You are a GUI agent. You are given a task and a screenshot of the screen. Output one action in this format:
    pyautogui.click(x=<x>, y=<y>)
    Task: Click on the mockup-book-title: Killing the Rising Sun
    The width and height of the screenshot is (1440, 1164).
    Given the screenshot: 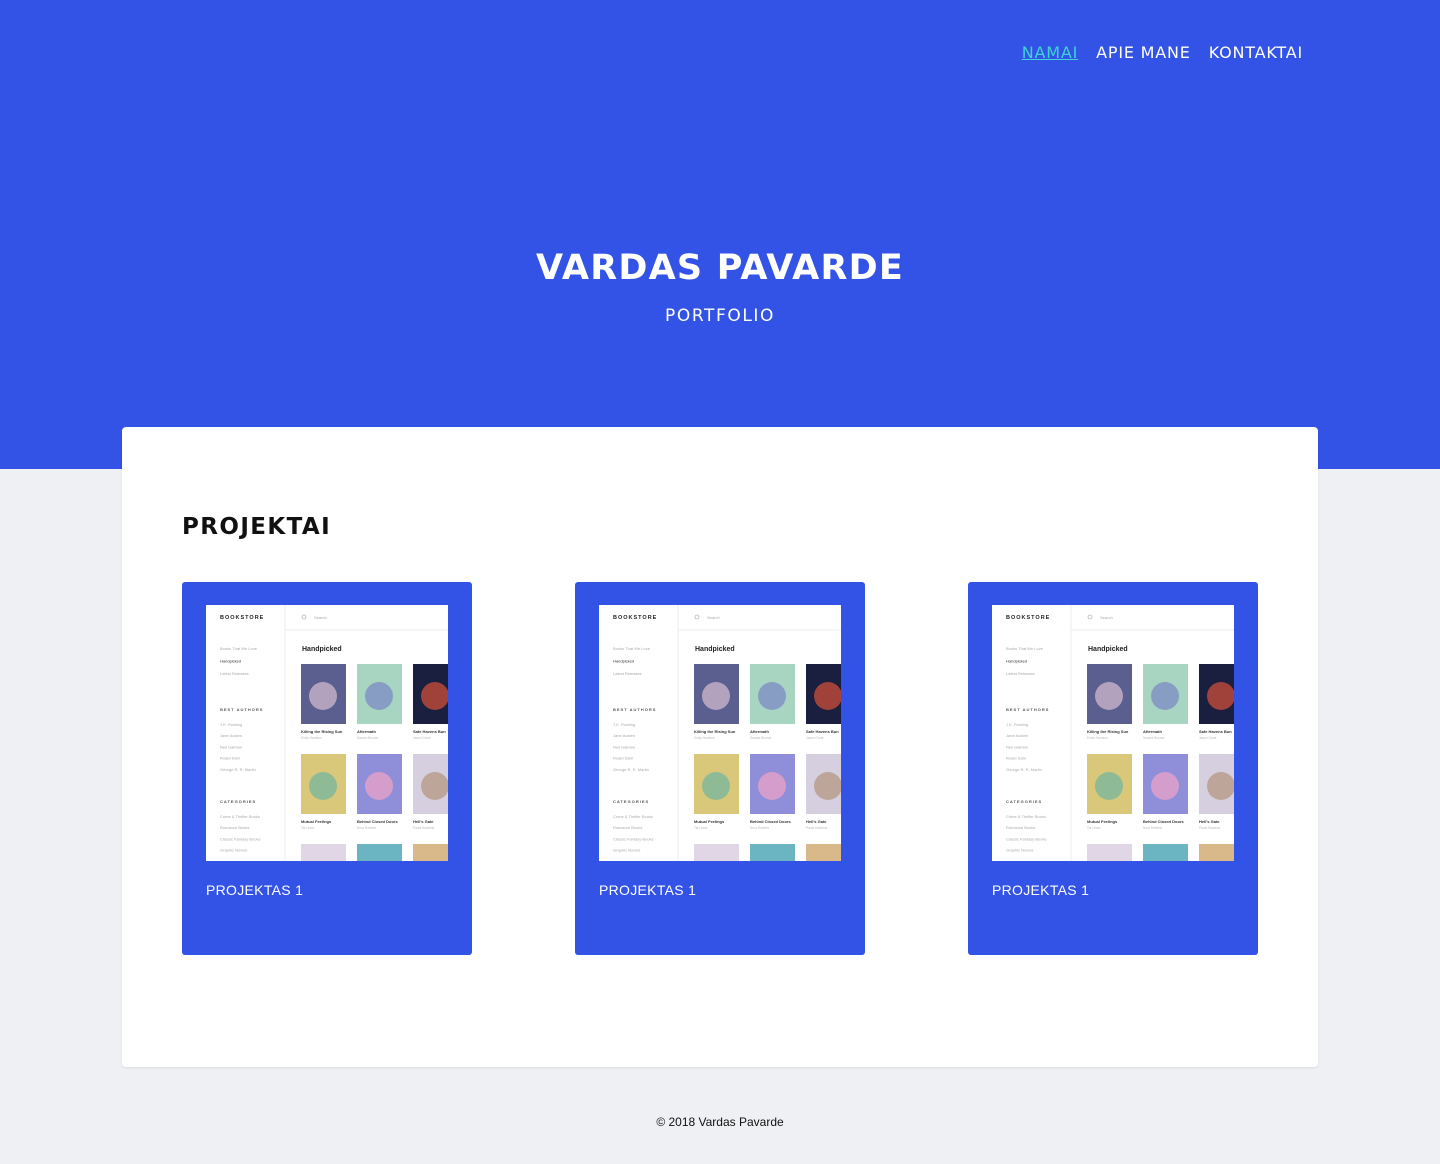 What is the action you would take?
    pyautogui.click(x=1108, y=731)
    